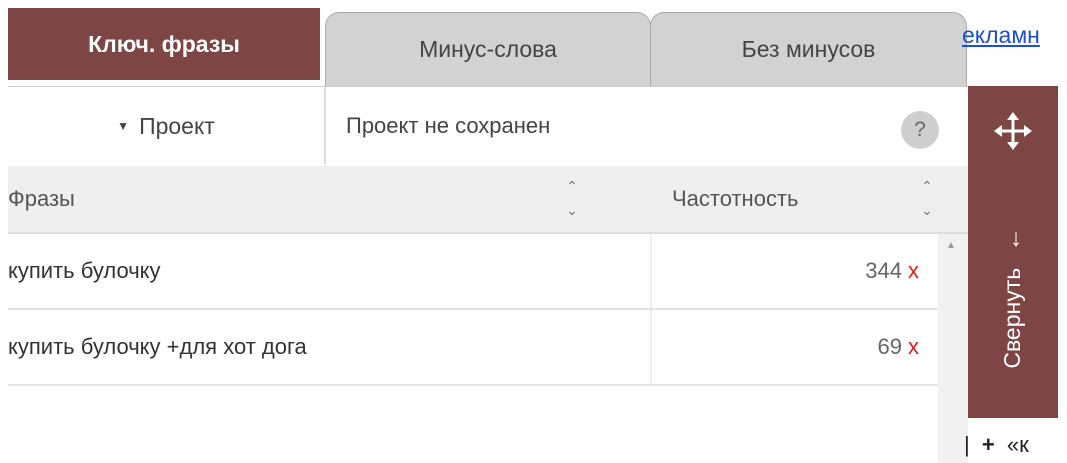  What do you see at coordinates (488, 49) in the screenshot?
I see `tab-minus-words: Минус-слова` at bounding box center [488, 49].